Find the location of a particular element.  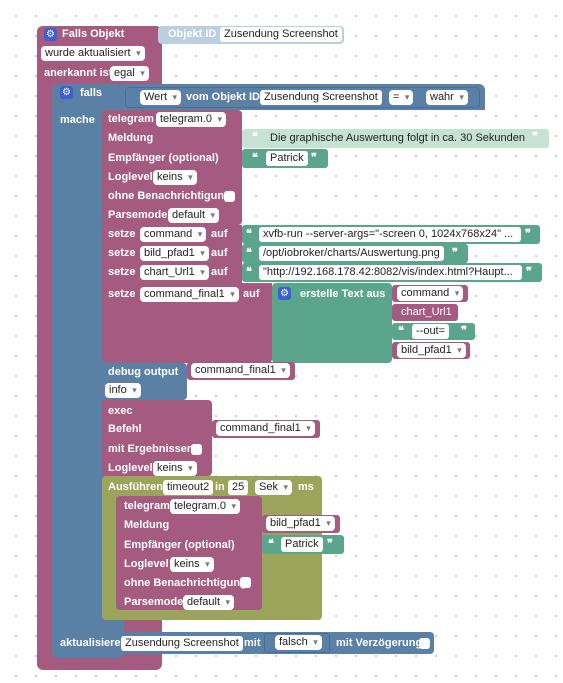

telegram1-no-notify-checkbox is located at coordinates (229, 196).